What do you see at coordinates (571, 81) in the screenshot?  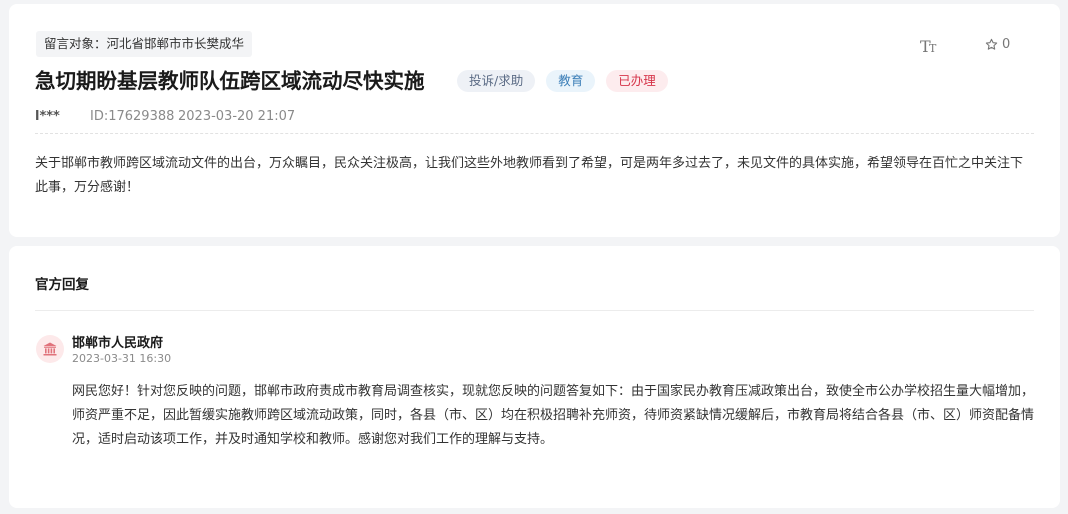 I see `category-tag: 教育` at bounding box center [571, 81].